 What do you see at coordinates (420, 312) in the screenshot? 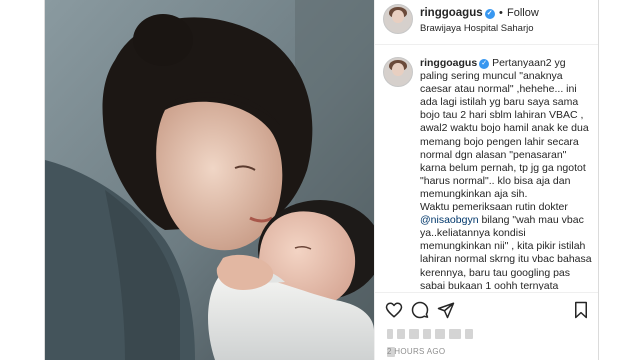
I see `comment-icon` at bounding box center [420, 312].